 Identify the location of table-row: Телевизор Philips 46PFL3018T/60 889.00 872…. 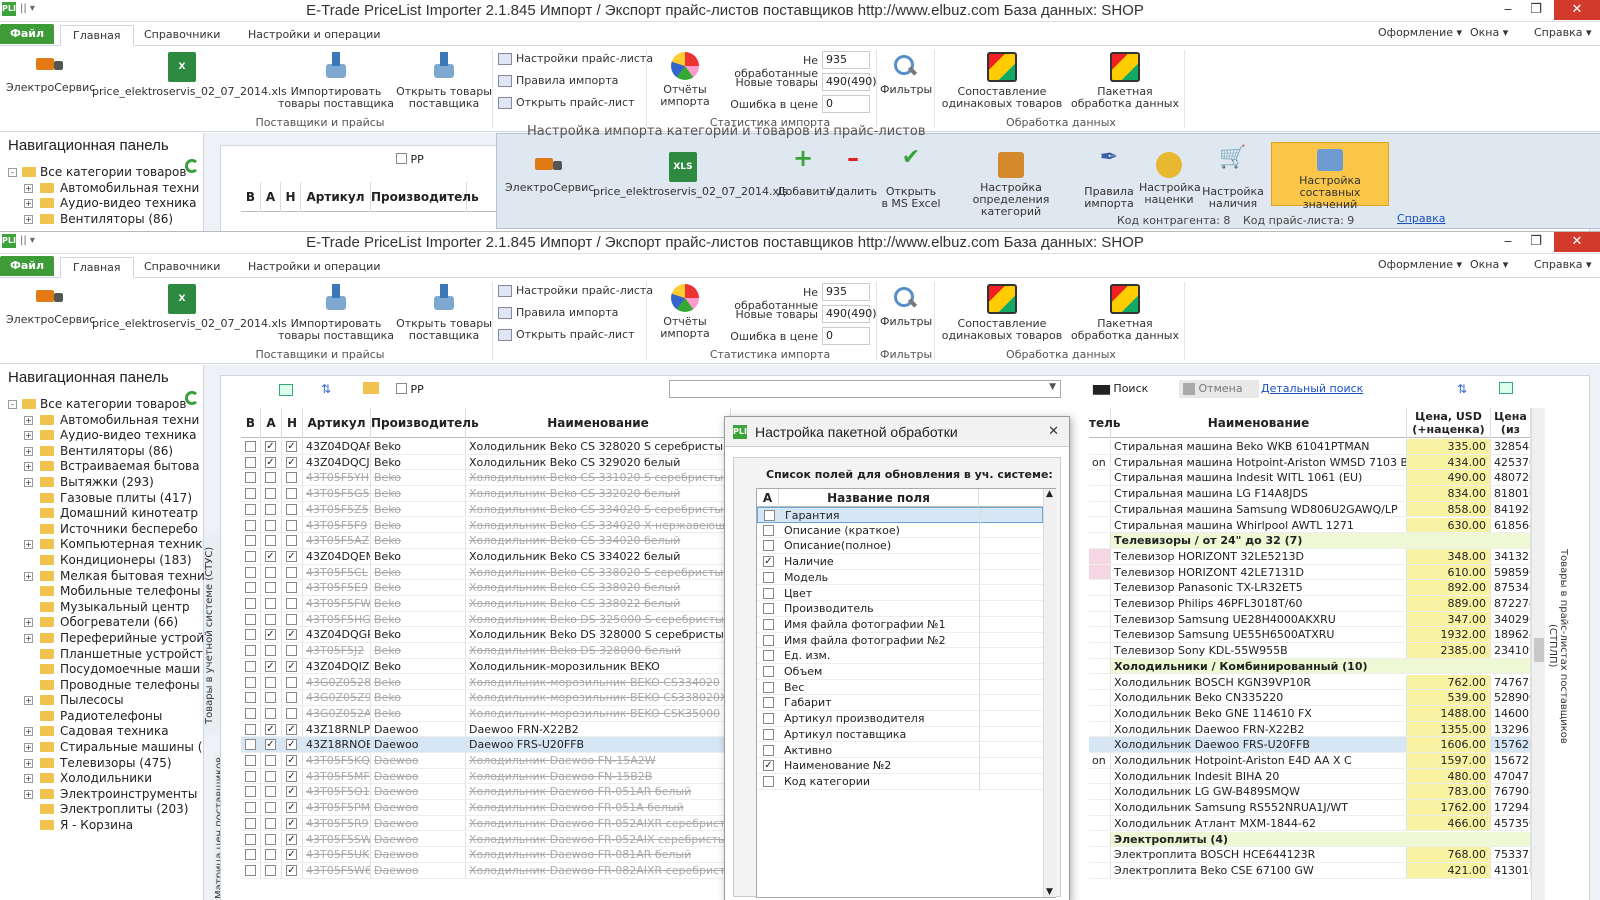
(1310, 604).